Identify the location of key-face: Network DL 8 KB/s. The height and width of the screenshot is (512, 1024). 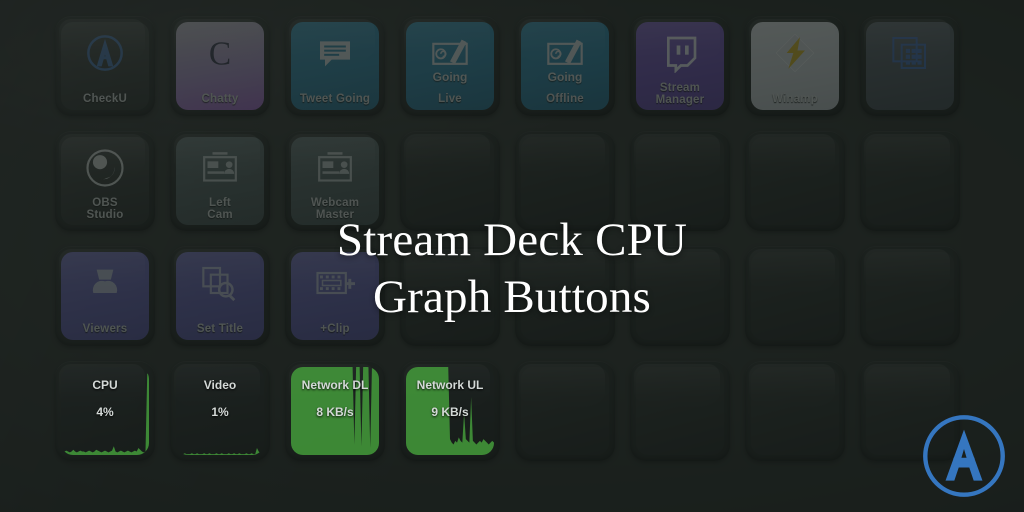
(335, 411).